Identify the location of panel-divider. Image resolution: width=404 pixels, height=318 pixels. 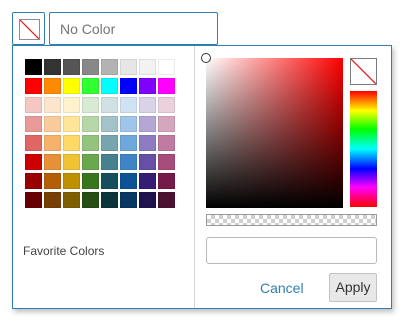
(194, 177).